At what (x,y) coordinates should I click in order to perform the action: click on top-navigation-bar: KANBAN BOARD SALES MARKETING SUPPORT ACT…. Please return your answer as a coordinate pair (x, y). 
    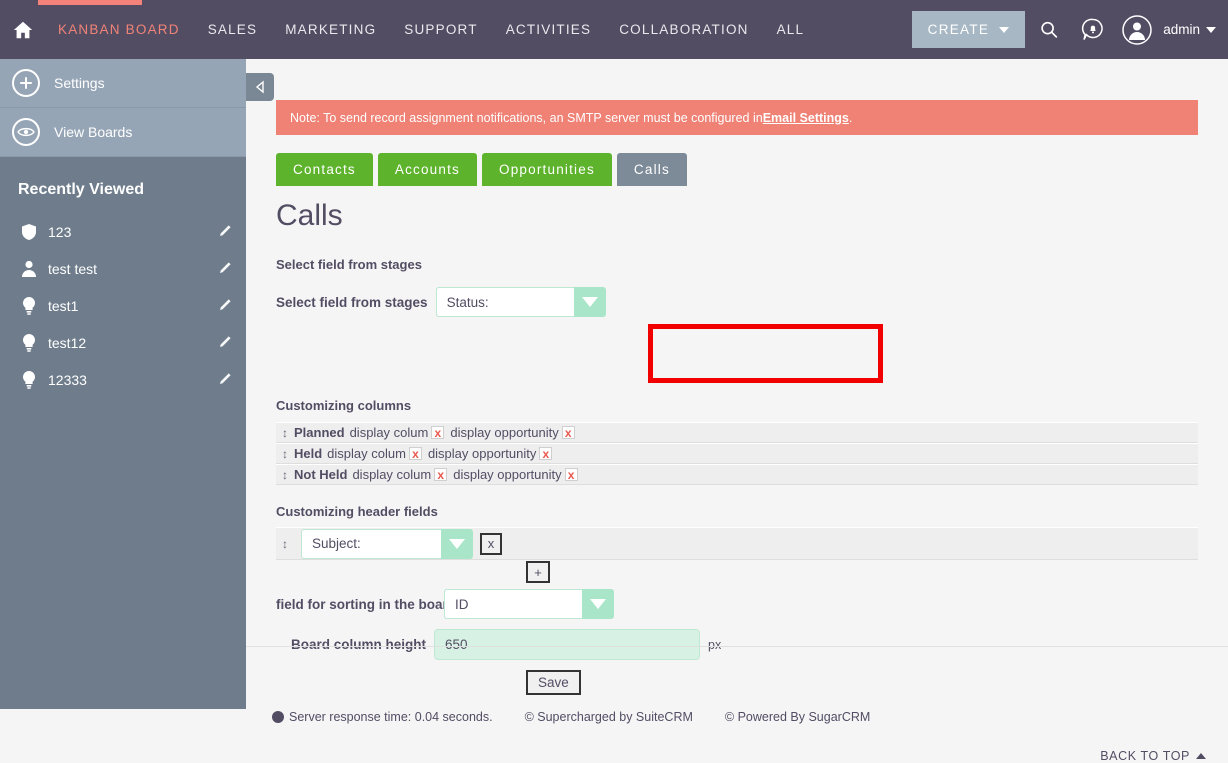
    Looking at the image, I should click on (614, 29).